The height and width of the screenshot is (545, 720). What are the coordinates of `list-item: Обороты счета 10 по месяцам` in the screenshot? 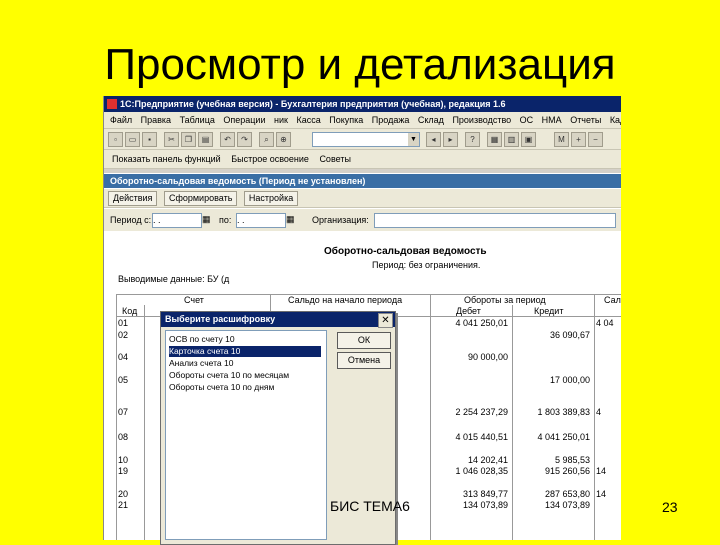 It's located at (245, 375).